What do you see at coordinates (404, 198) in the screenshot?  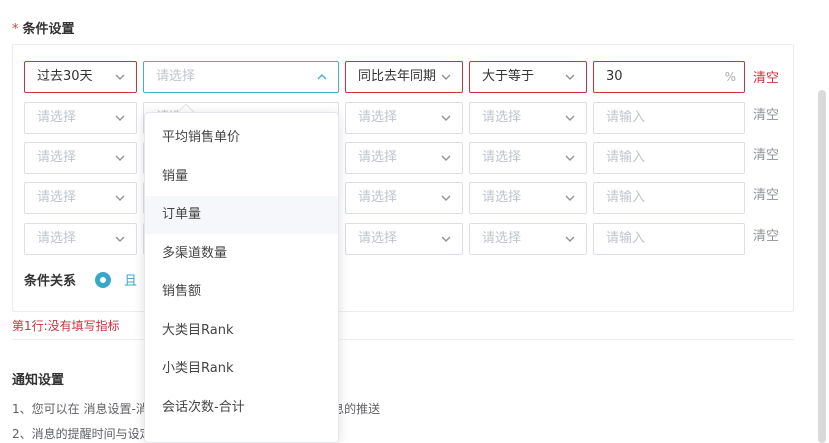 I see `row-4-compare-select: 请选择` at bounding box center [404, 198].